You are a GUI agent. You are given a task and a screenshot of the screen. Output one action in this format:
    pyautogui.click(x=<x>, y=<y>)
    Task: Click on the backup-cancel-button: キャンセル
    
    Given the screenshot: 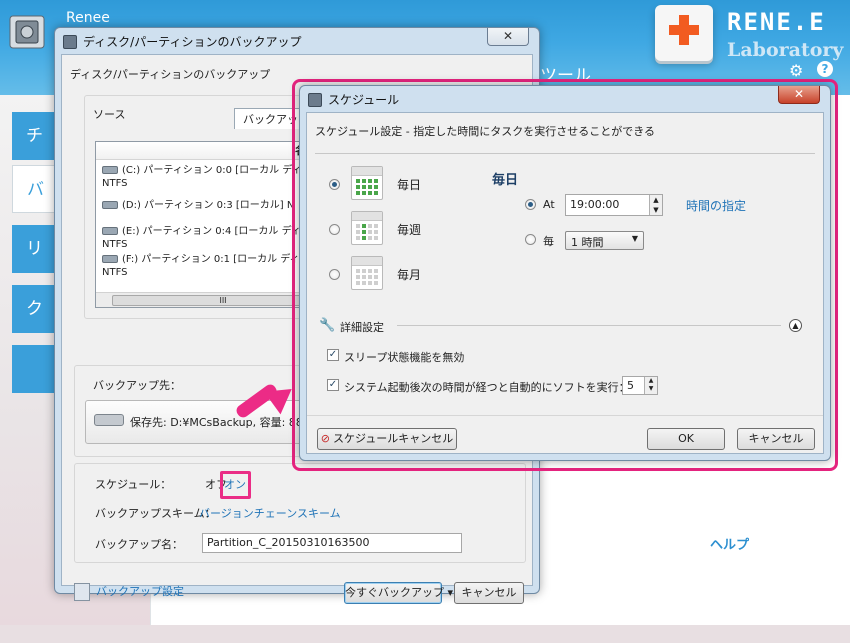 What is the action you would take?
    pyautogui.click(x=489, y=593)
    